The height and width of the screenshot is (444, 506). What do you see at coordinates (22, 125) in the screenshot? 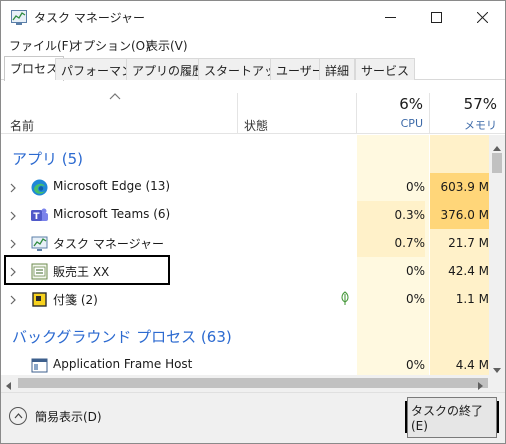
I see `column-name: 名前` at bounding box center [22, 125].